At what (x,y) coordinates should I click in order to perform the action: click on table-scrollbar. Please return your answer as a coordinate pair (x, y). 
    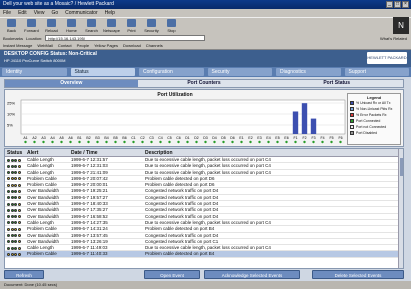
    Looking at the image, I should click on (400, 208).